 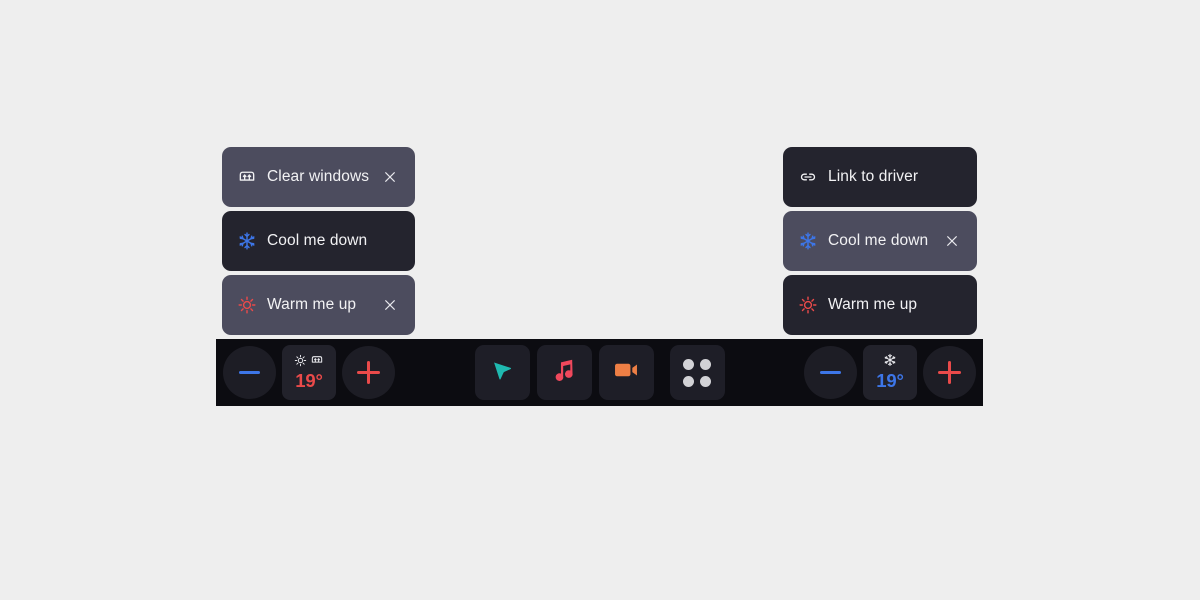 What do you see at coordinates (808, 177) in the screenshot?
I see `link-icon` at bounding box center [808, 177].